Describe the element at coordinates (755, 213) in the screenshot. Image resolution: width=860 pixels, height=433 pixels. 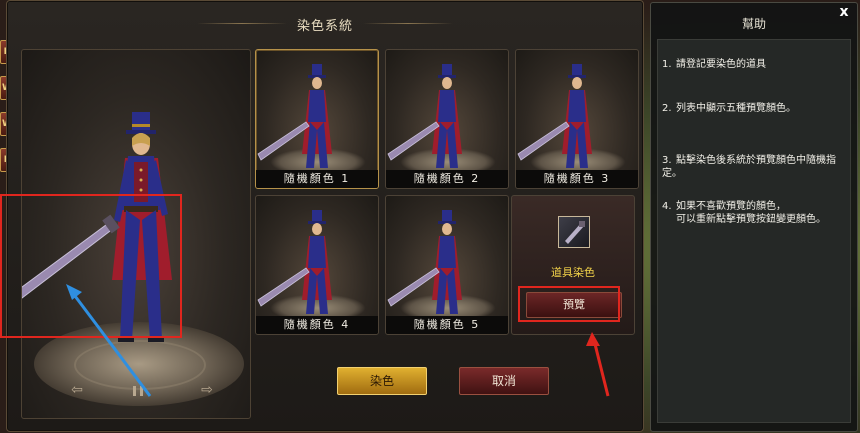
I see `help-item-4: 4. 如果不喜歡預覽的顏色， 可以重新點擊預覽按鈕變更顏色。` at that location.